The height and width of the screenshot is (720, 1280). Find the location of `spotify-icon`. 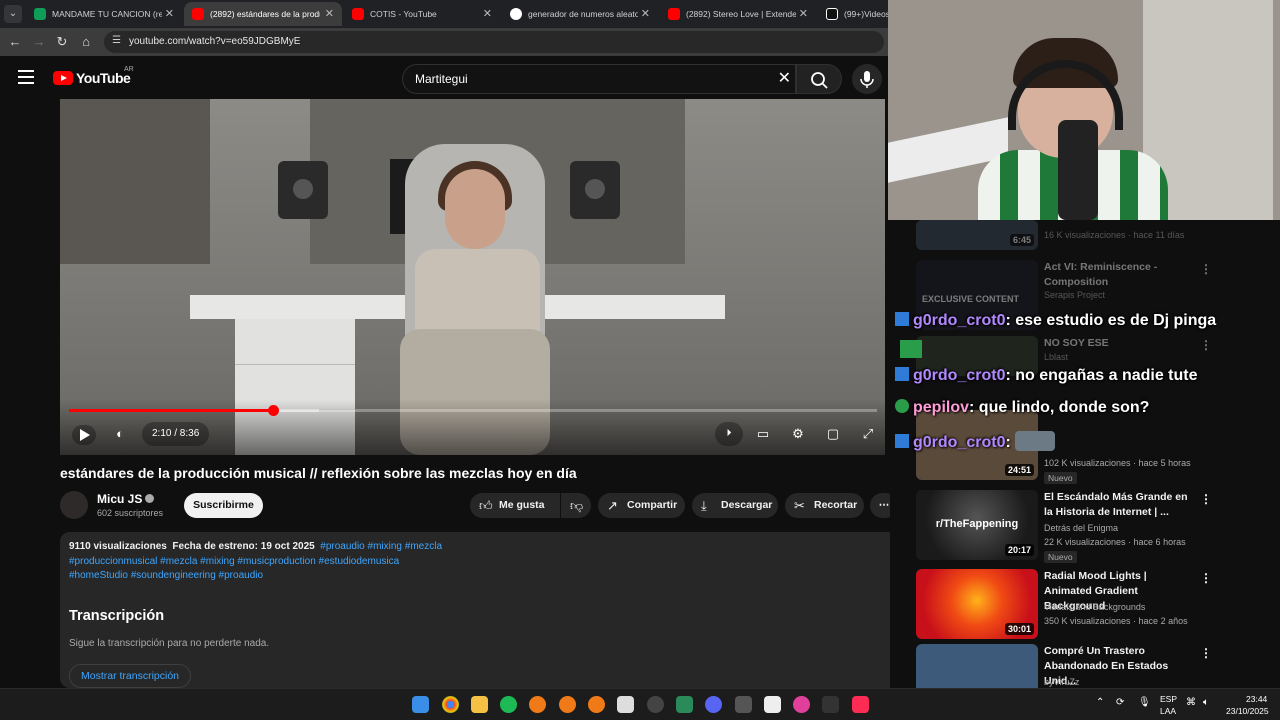

spotify-icon is located at coordinates (508, 704).